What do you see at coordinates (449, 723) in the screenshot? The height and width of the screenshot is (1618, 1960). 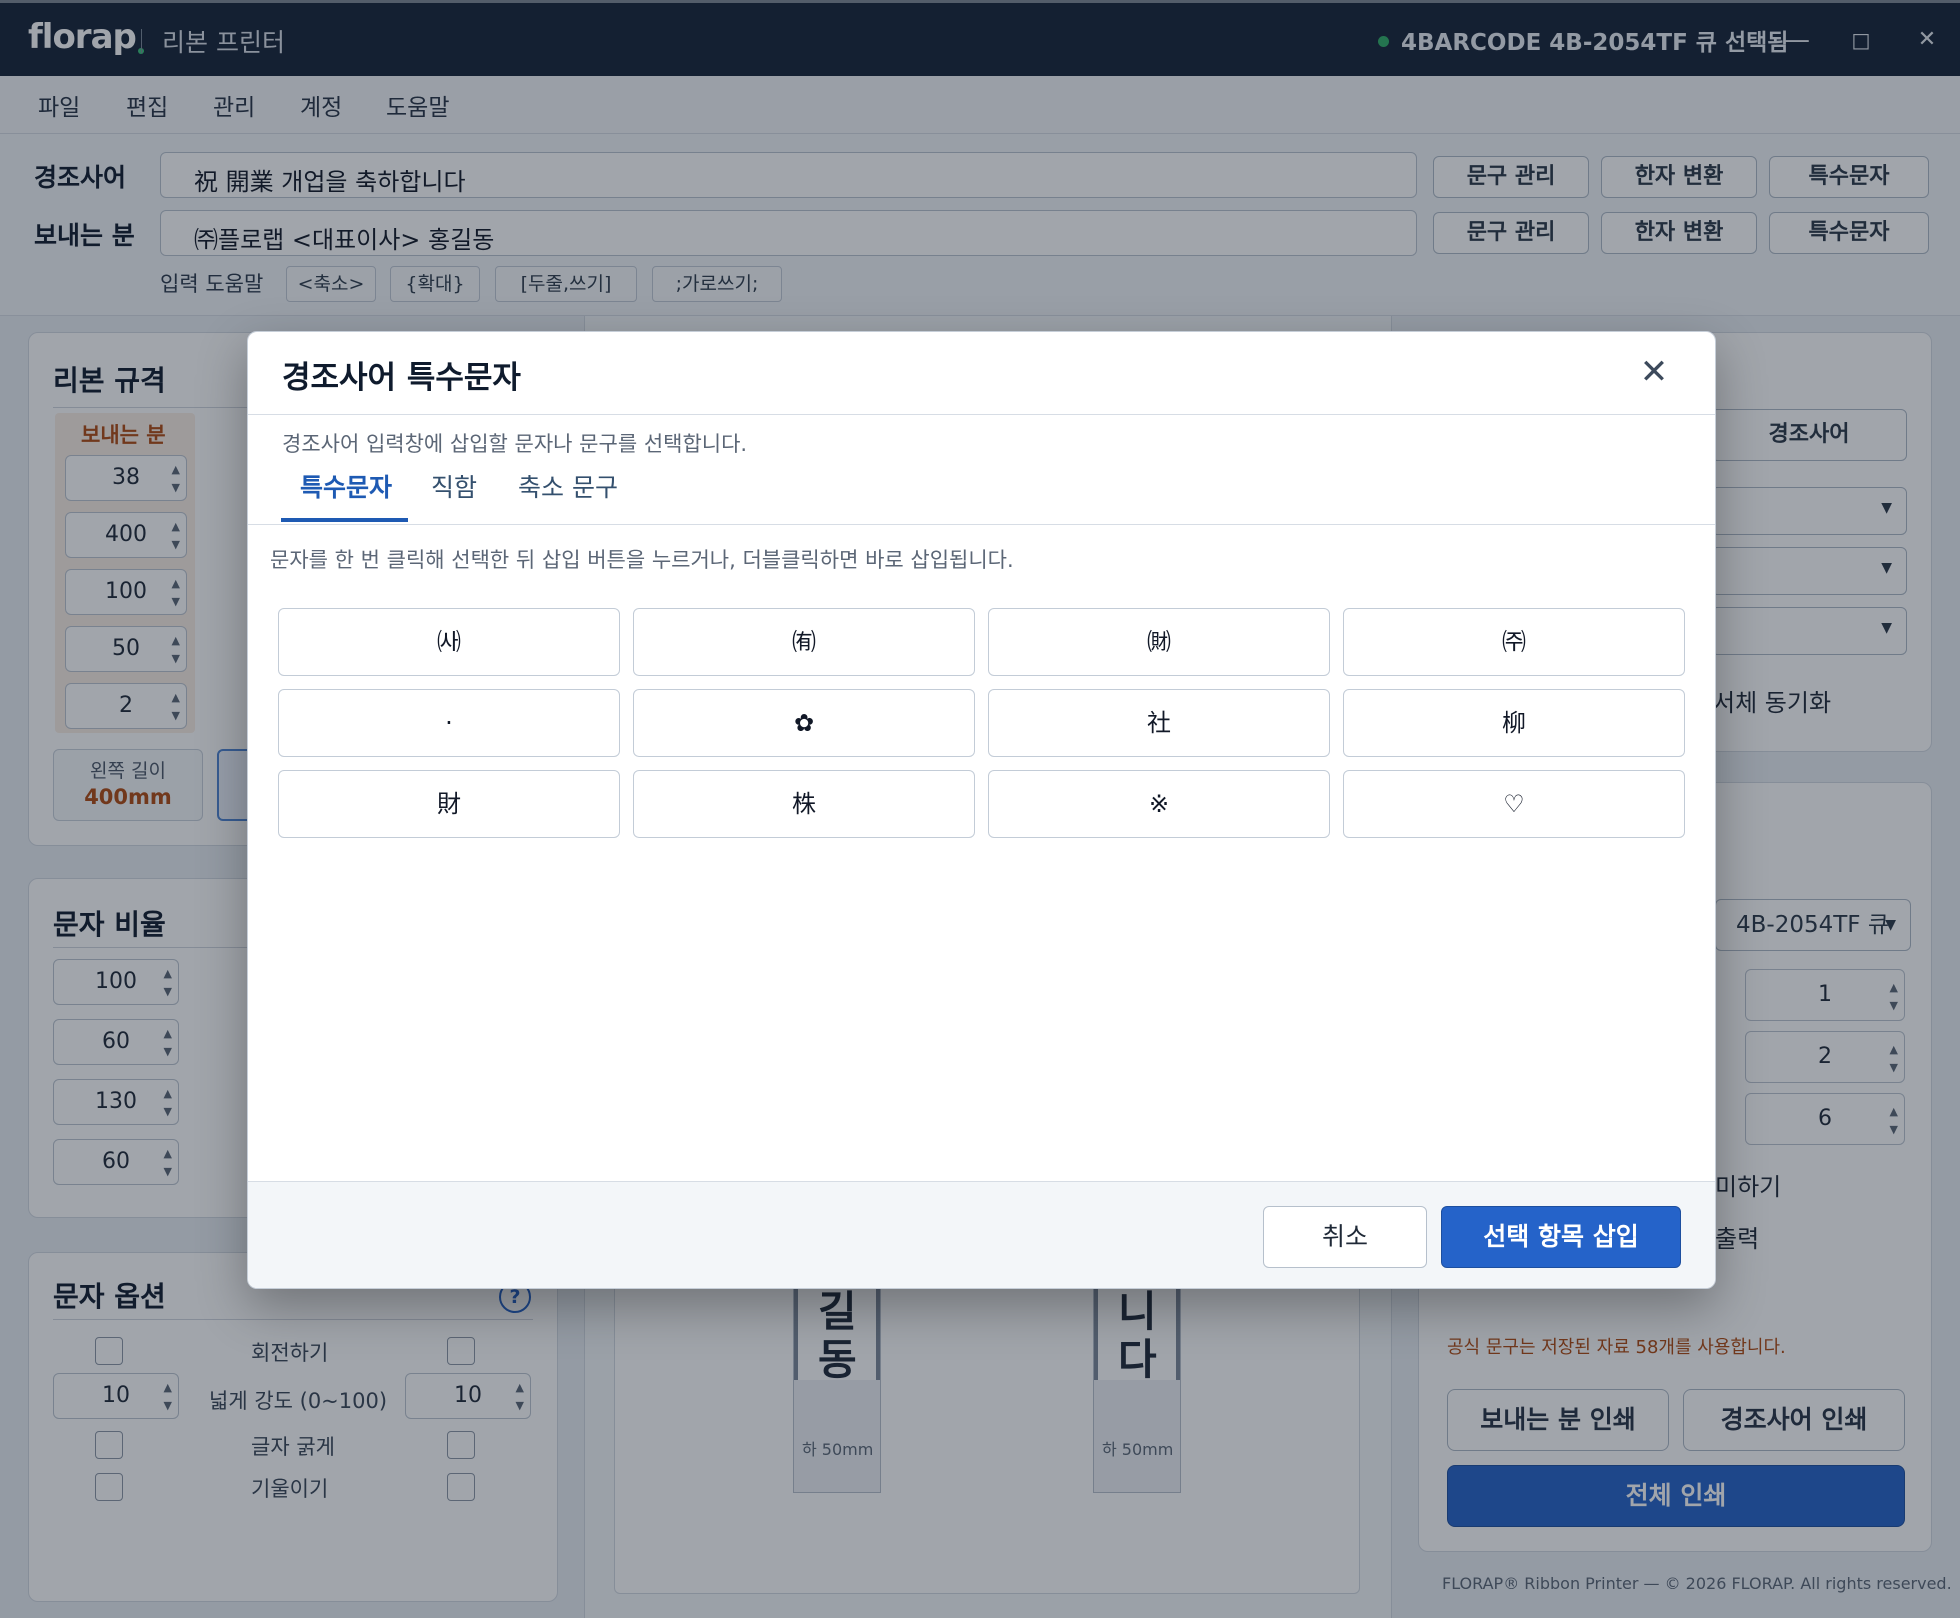 I see `char-option: ·` at bounding box center [449, 723].